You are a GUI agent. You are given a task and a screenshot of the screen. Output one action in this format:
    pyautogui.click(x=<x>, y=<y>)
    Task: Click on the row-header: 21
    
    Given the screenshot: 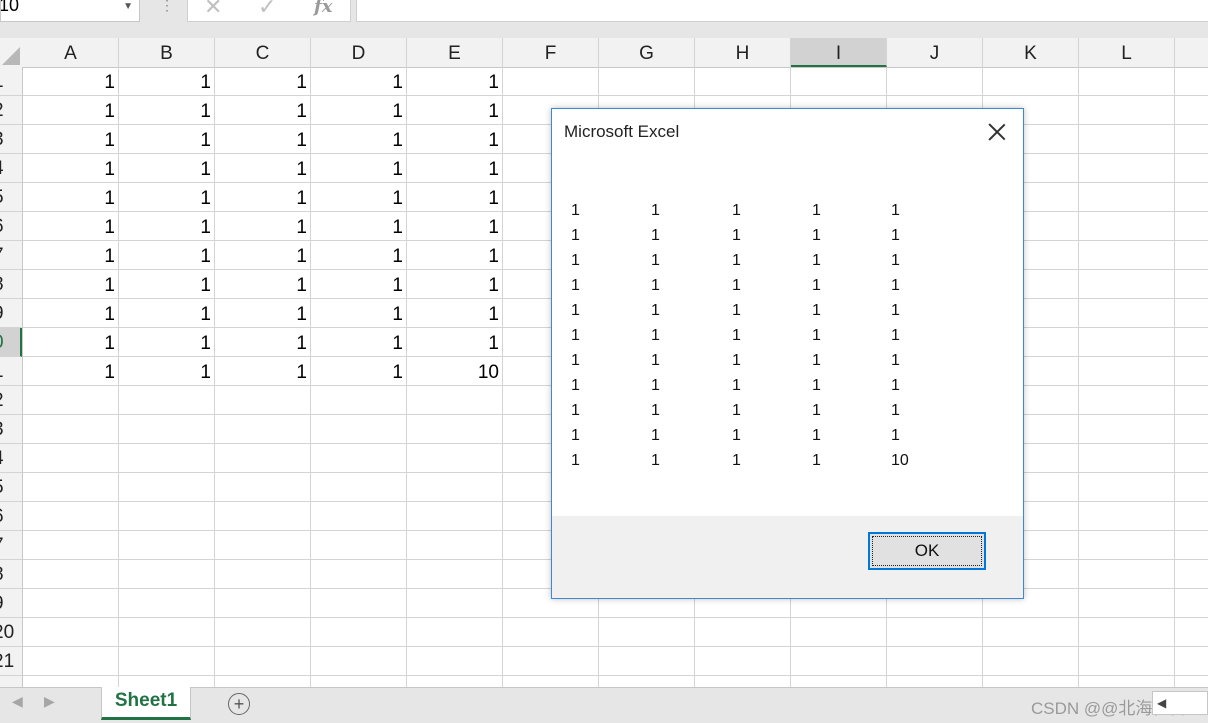 What is the action you would take?
    pyautogui.click(x=11, y=661)
    